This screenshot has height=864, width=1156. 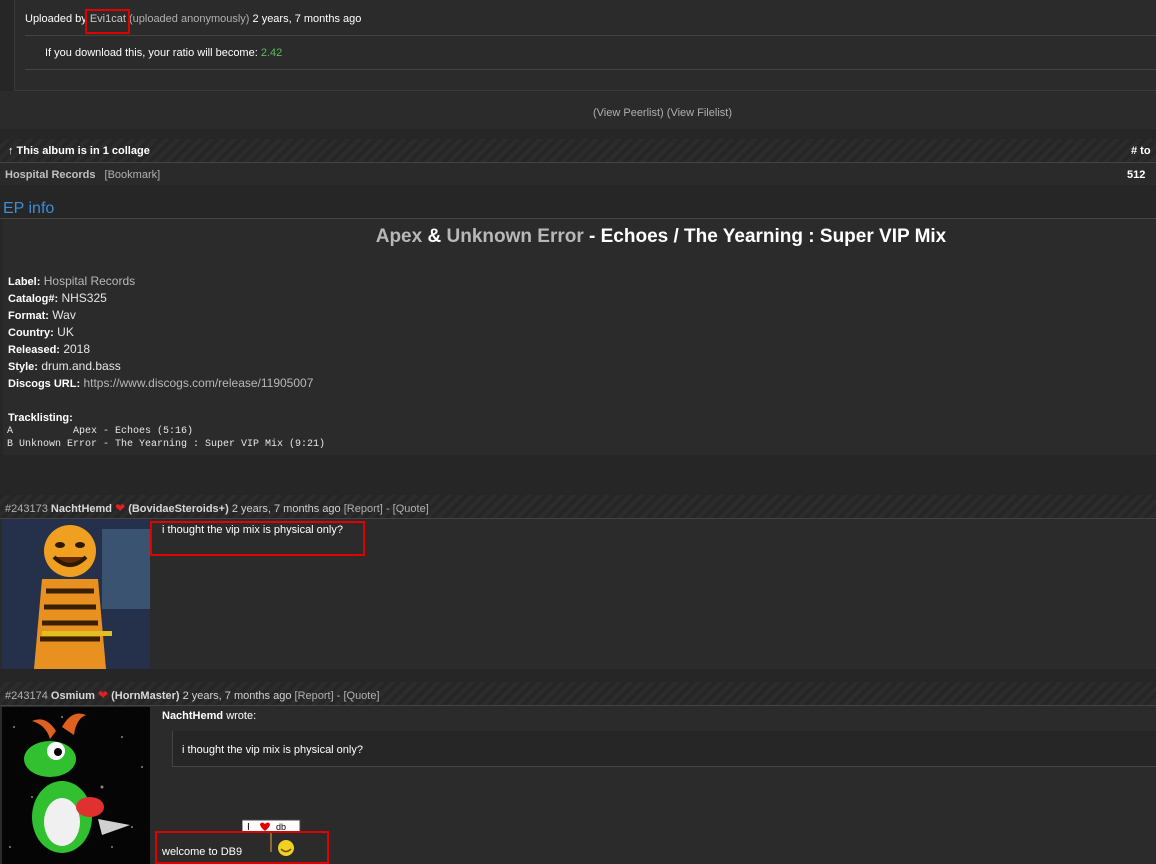 What do you see at coordinates (1136, 175) in the screenshot?
I see `collage-count: 512` at bounding box center [1136, 175].